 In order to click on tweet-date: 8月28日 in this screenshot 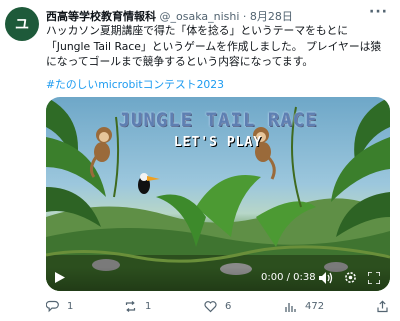, I will do `click(271, 16)`.